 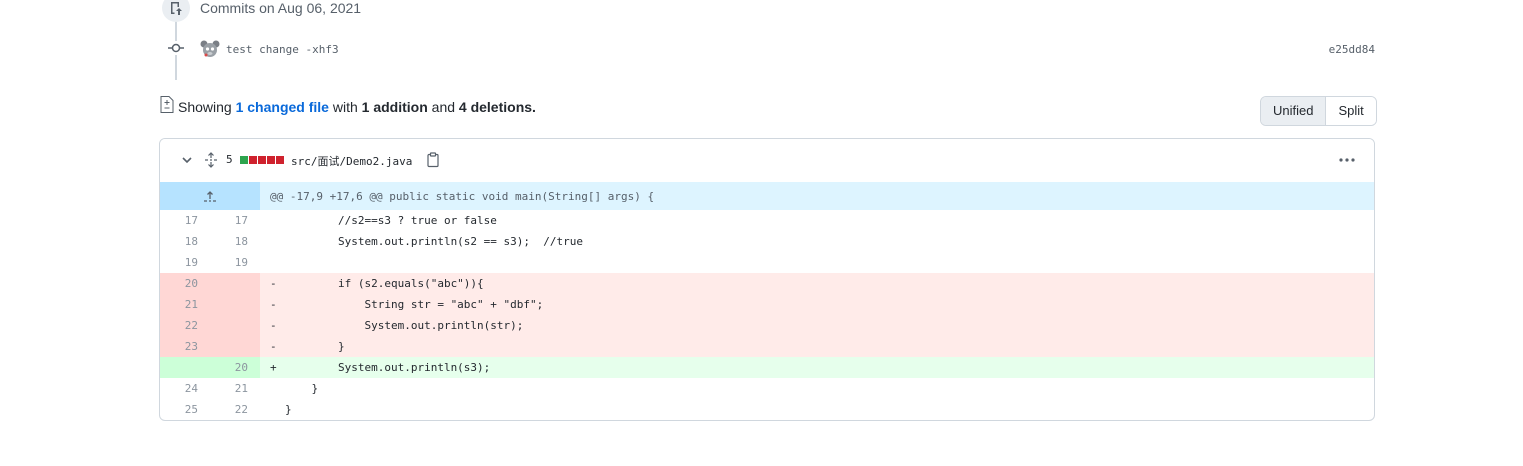 What do you see at coordinates (1294, 111) in the screenshot?
I see `unified-view-button: Unified` at bounding box center [1294, 111].